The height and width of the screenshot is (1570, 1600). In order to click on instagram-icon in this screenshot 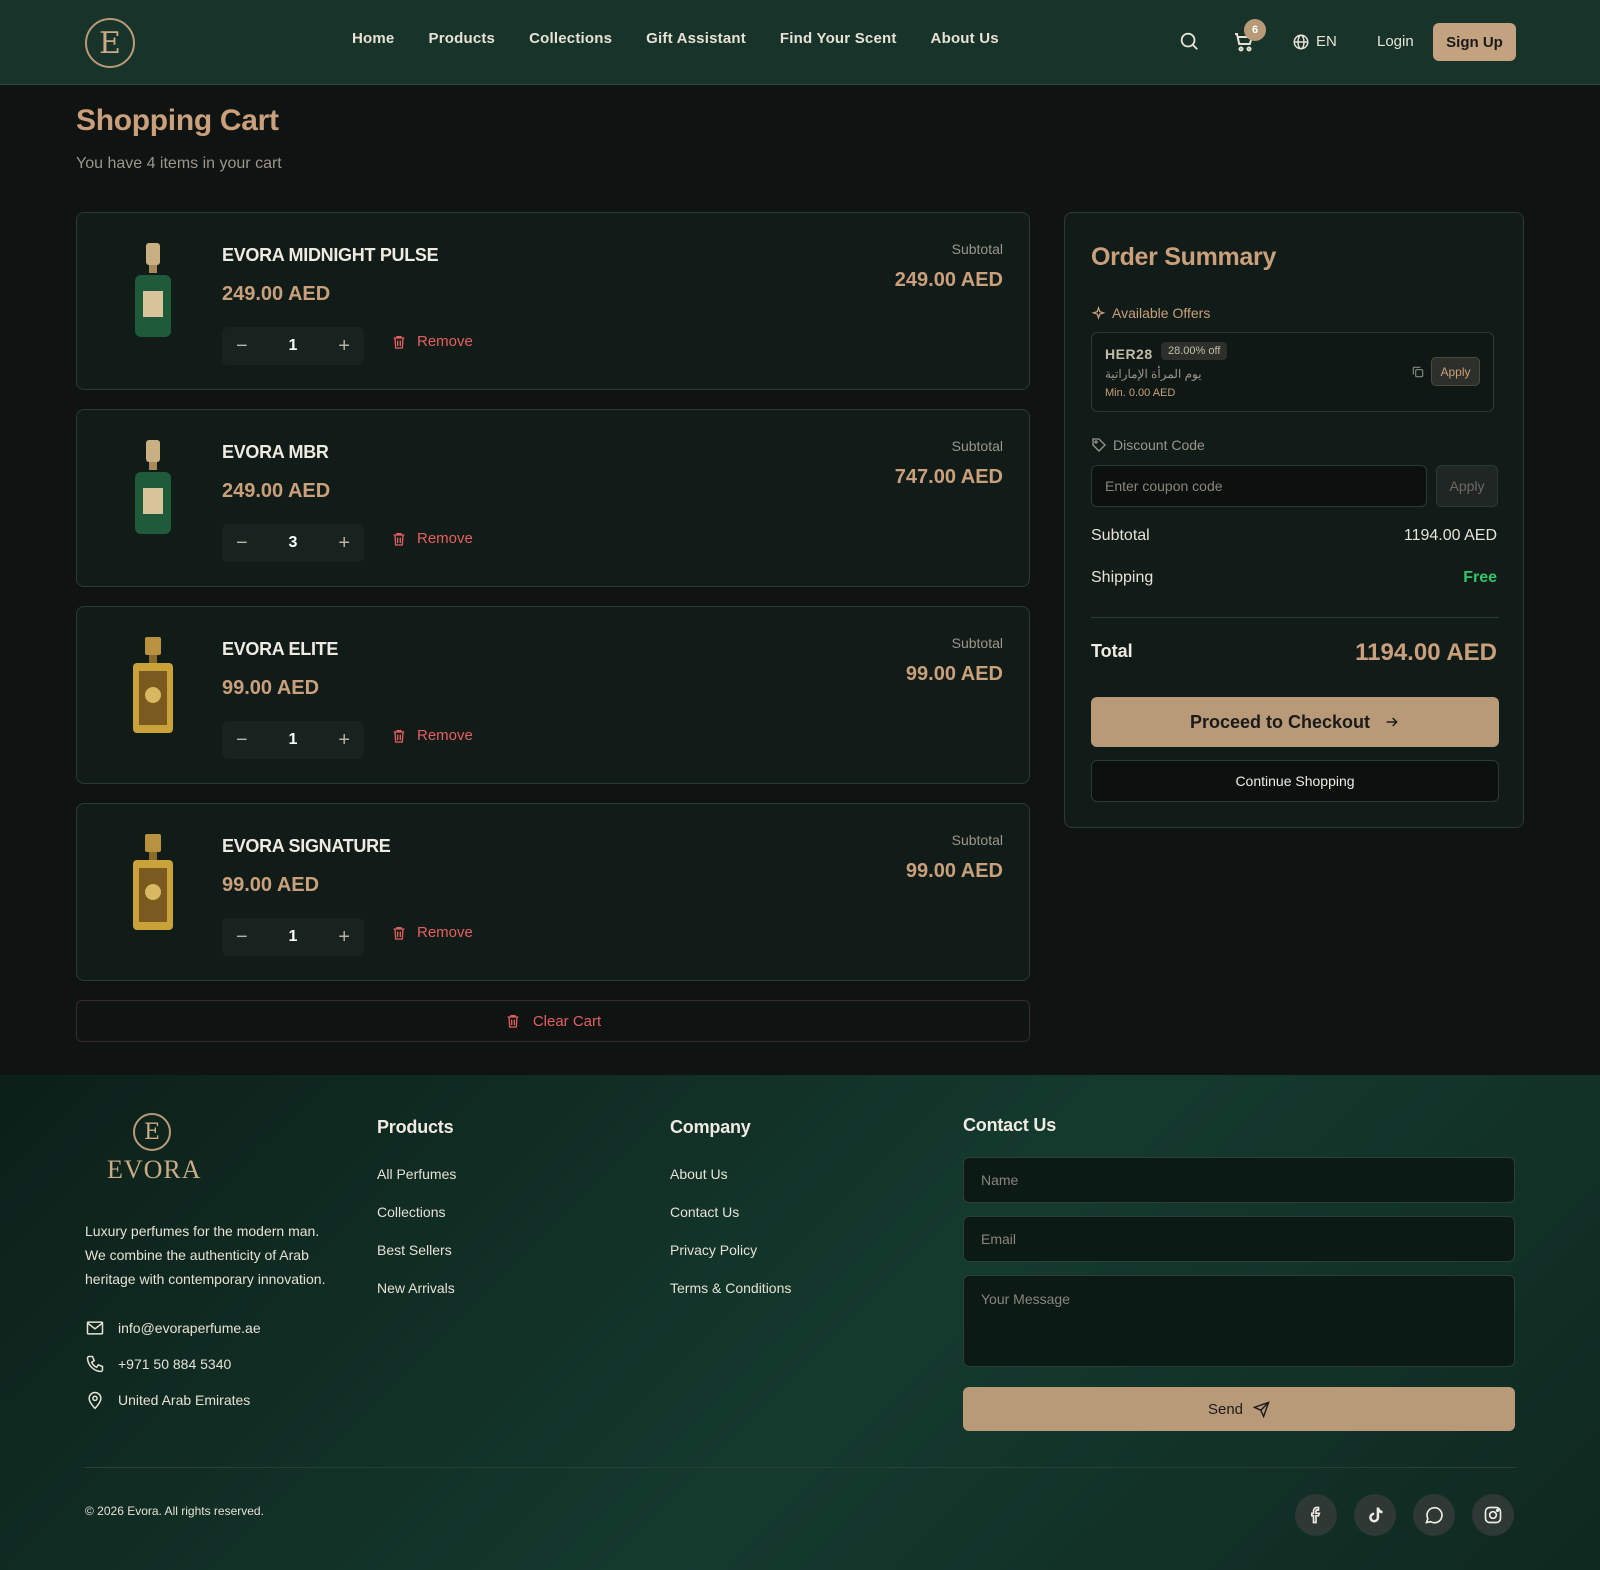, I will do `click(1493, 1515)`.